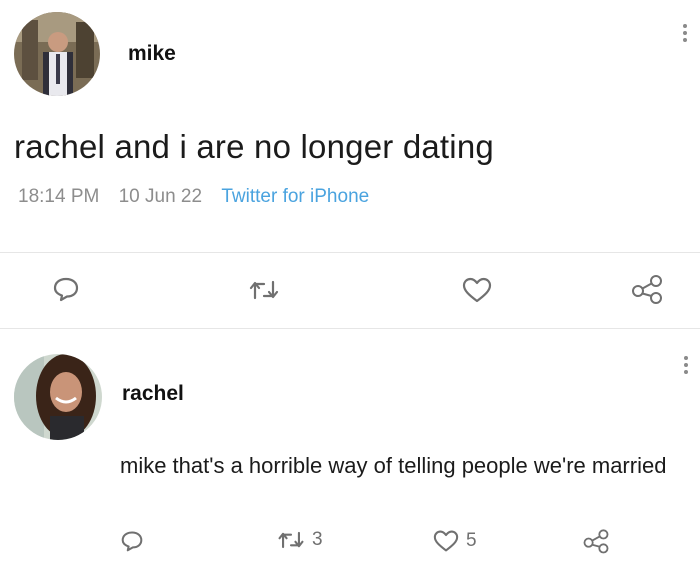 The width and height of the screenshot is (700, 568). What do you see at coordinates (687, 365) in the screenshot?
I see `reply-more-icon` at bounding box center [687, 365].